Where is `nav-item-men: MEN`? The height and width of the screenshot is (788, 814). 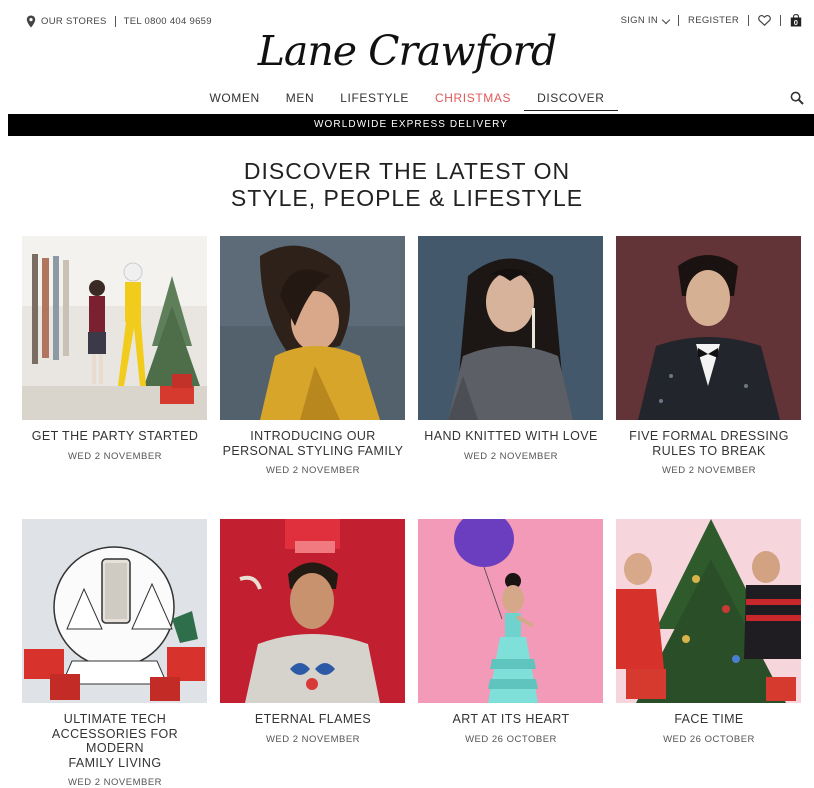
nav-item-men: MEN is located at coordinates (300, 101).